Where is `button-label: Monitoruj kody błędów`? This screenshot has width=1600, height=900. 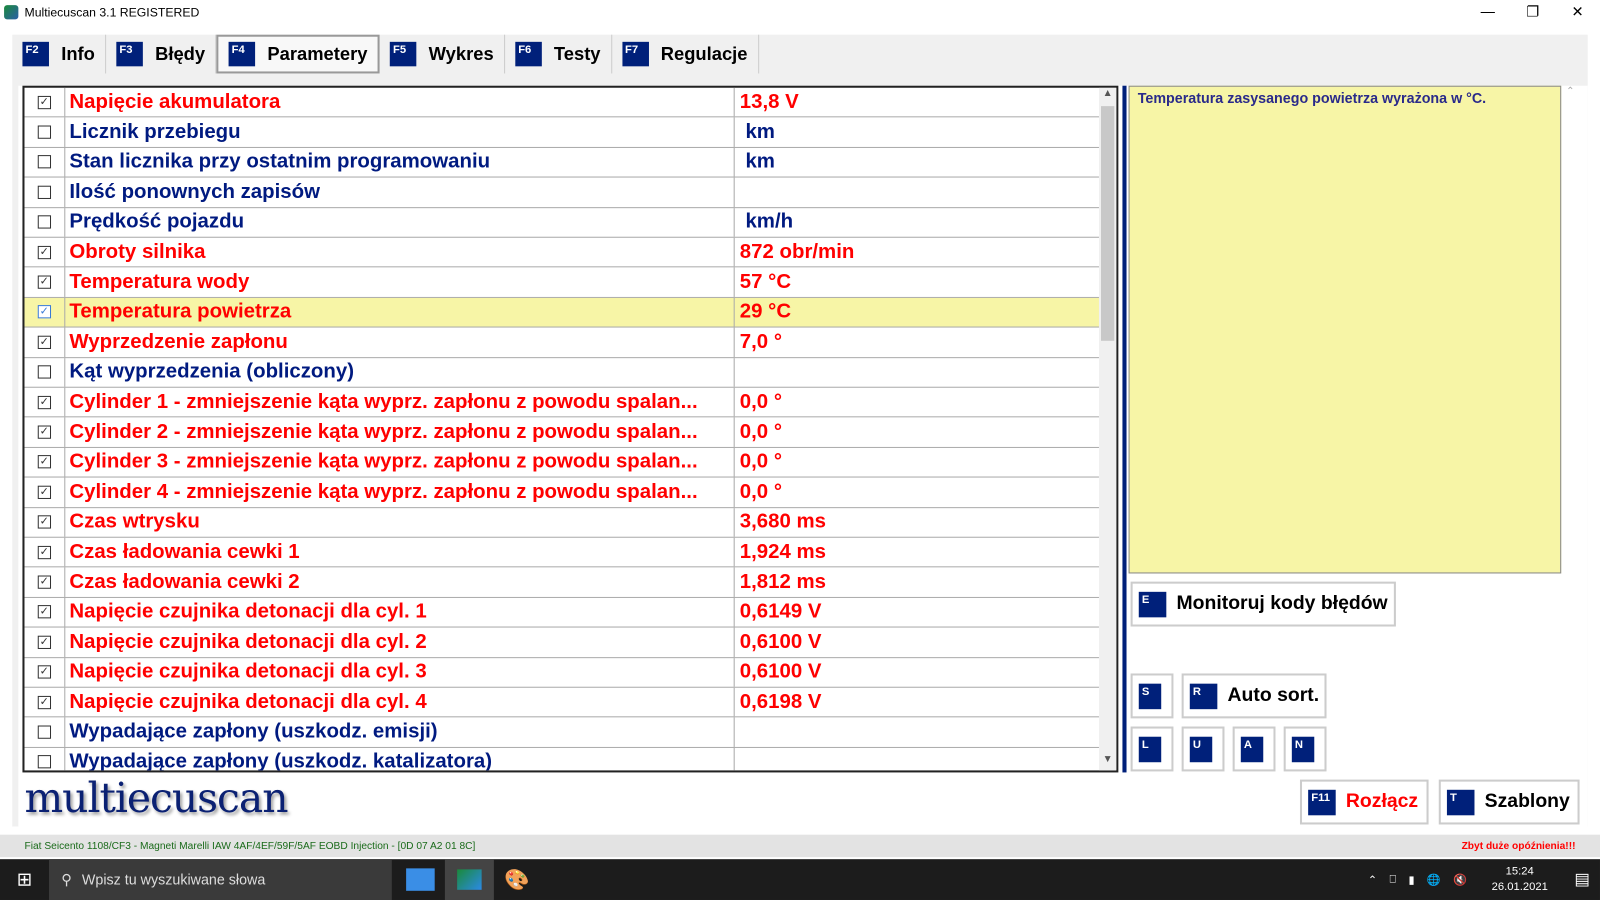 button-label: Monitoruj kody błędów is located at coordinates (1282, 603).